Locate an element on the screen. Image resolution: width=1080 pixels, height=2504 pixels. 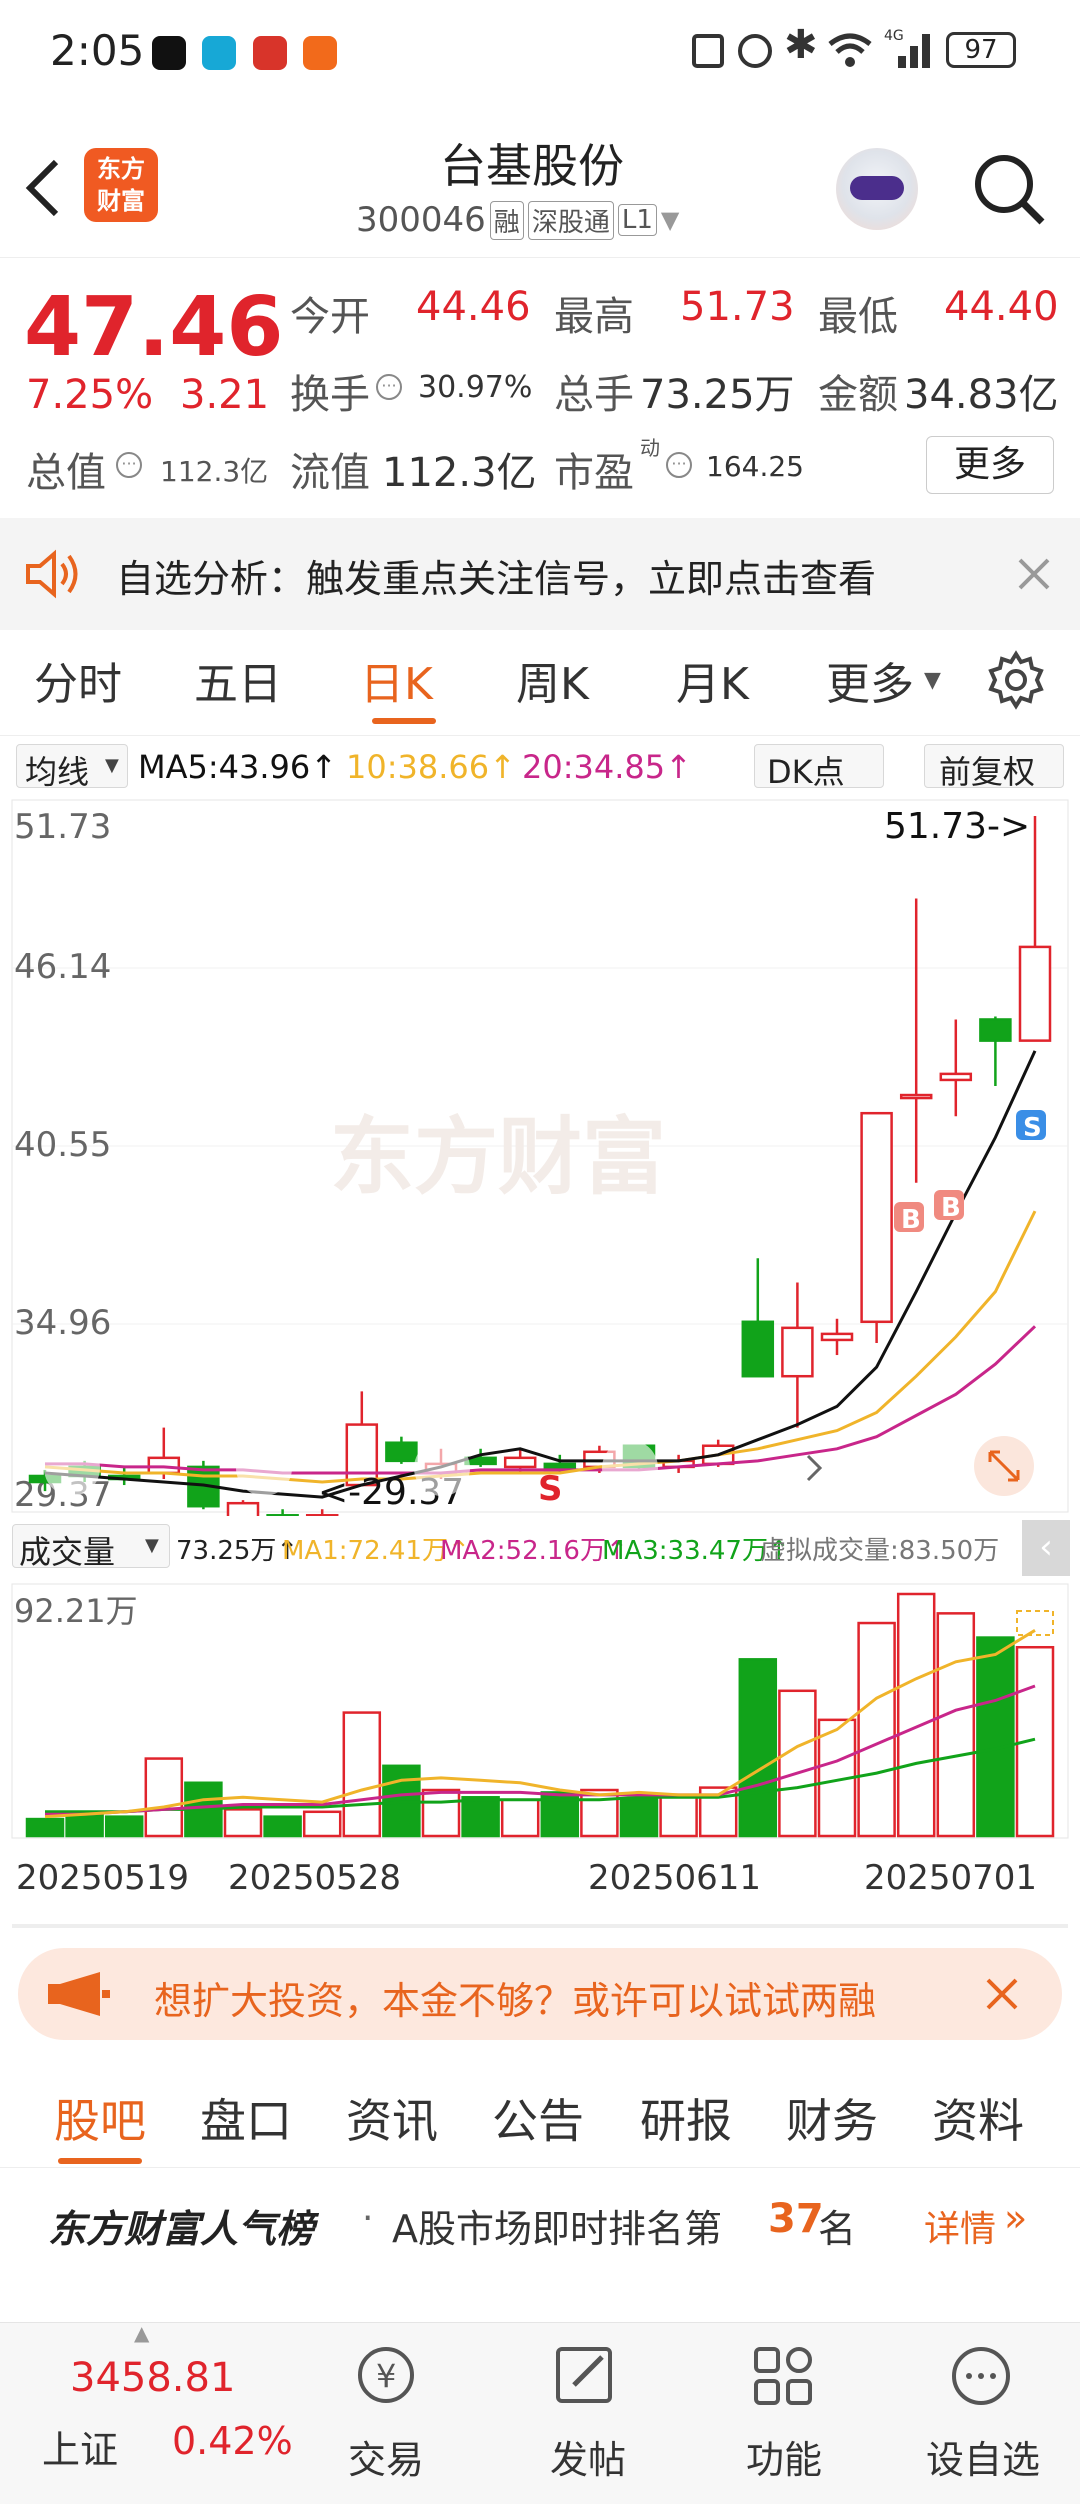
promo-close-icon is located at coordinates (1002, 1994).